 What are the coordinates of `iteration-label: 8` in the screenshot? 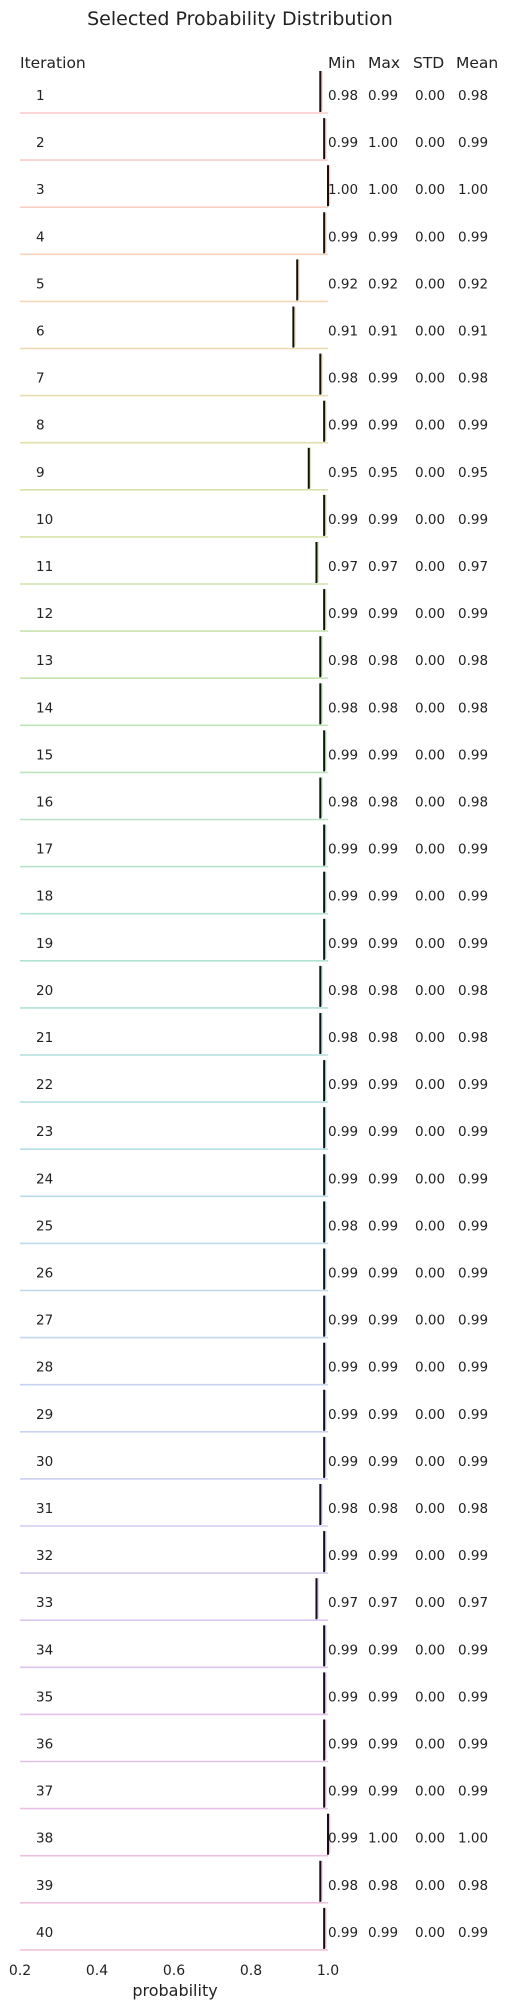 It's located at (40, 426).